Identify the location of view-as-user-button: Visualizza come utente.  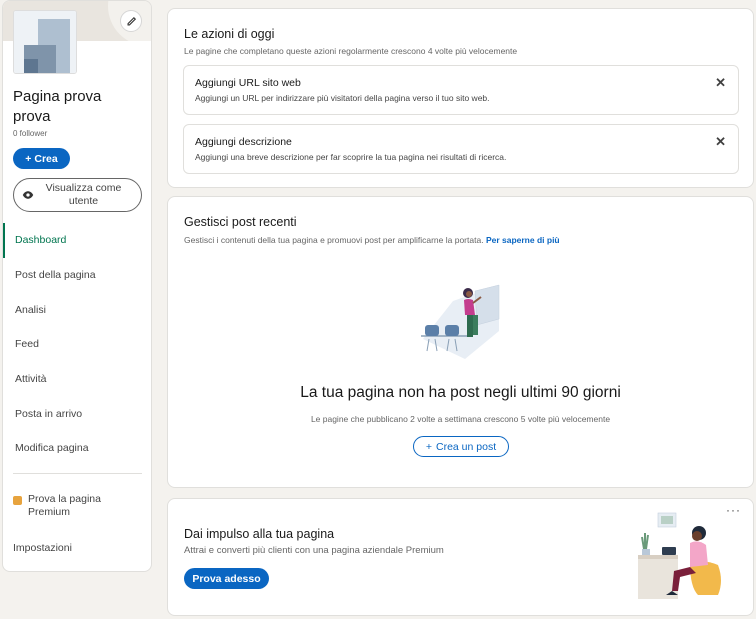
(77, 195).